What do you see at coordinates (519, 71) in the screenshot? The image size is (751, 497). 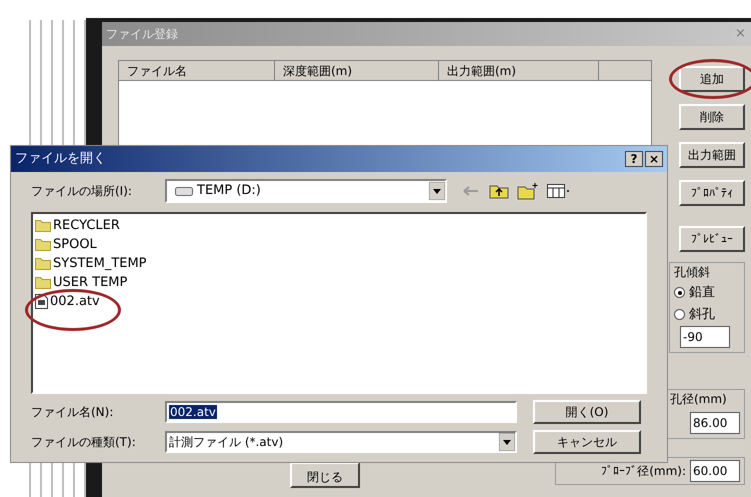 I see `column-header: 出力範囲(m)` at bounding box center [519, 71].